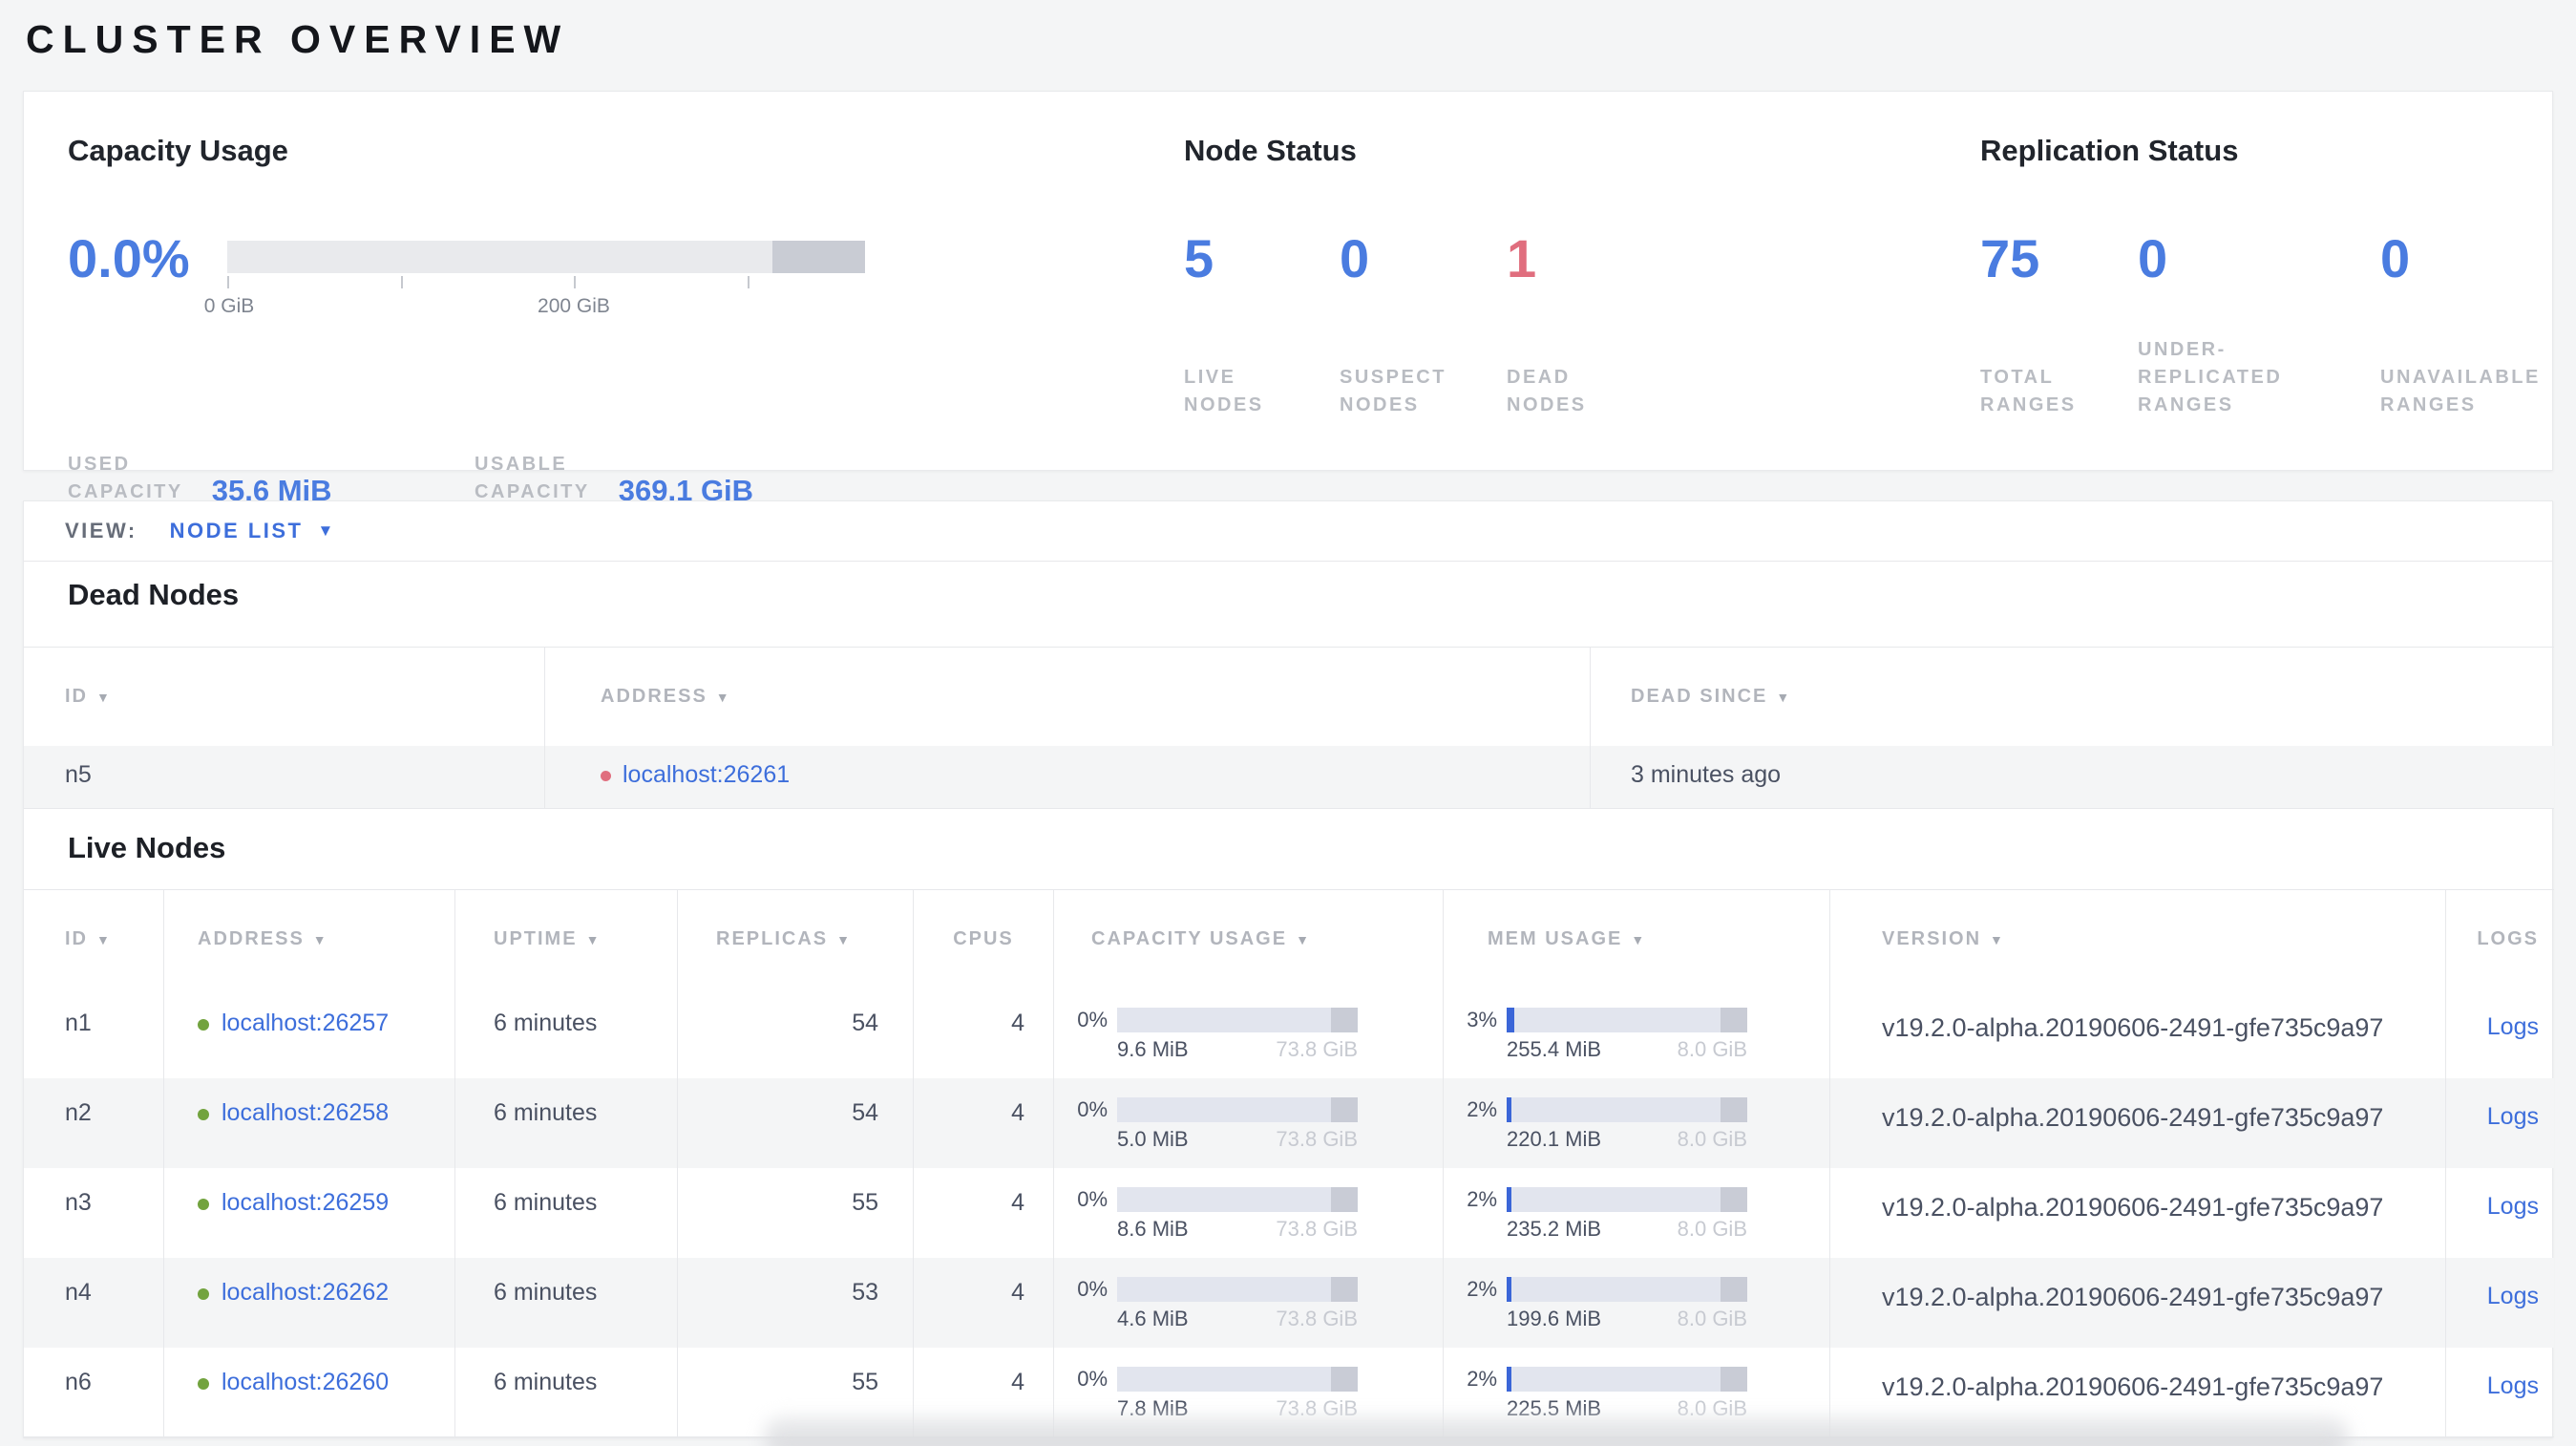 The width and height of the screenshot is (2576, 1446). Describe the element at coordinates (983, 939) in the screenshot. I see `column-header-cpus: CPUS` at that location.